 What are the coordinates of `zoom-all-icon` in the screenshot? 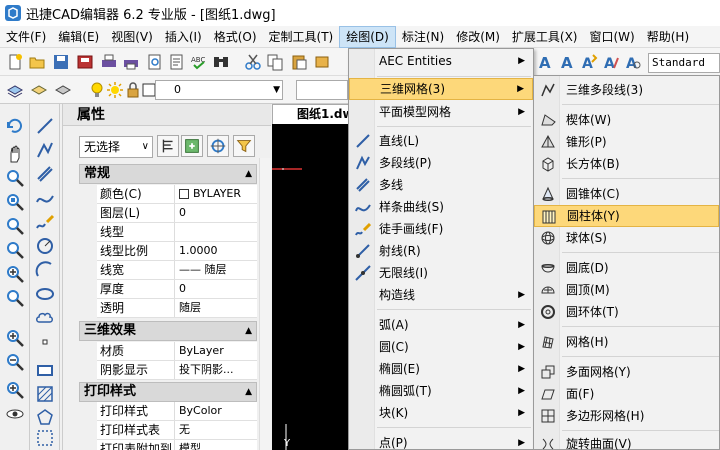 It's located at (15, 390).